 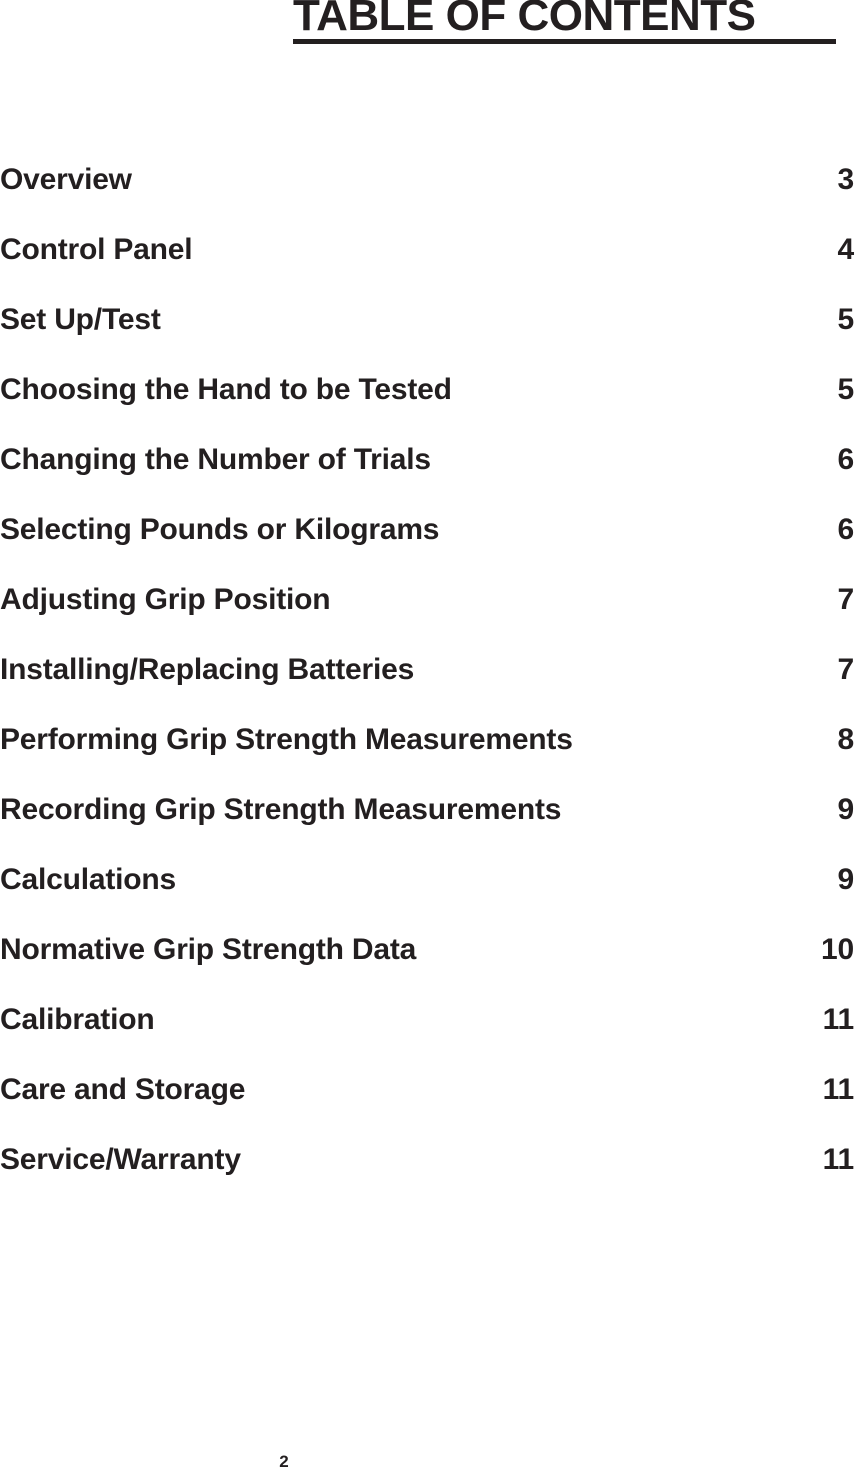 I want to click on toc-entry-page-number: 8, so click(x=846, y=739).